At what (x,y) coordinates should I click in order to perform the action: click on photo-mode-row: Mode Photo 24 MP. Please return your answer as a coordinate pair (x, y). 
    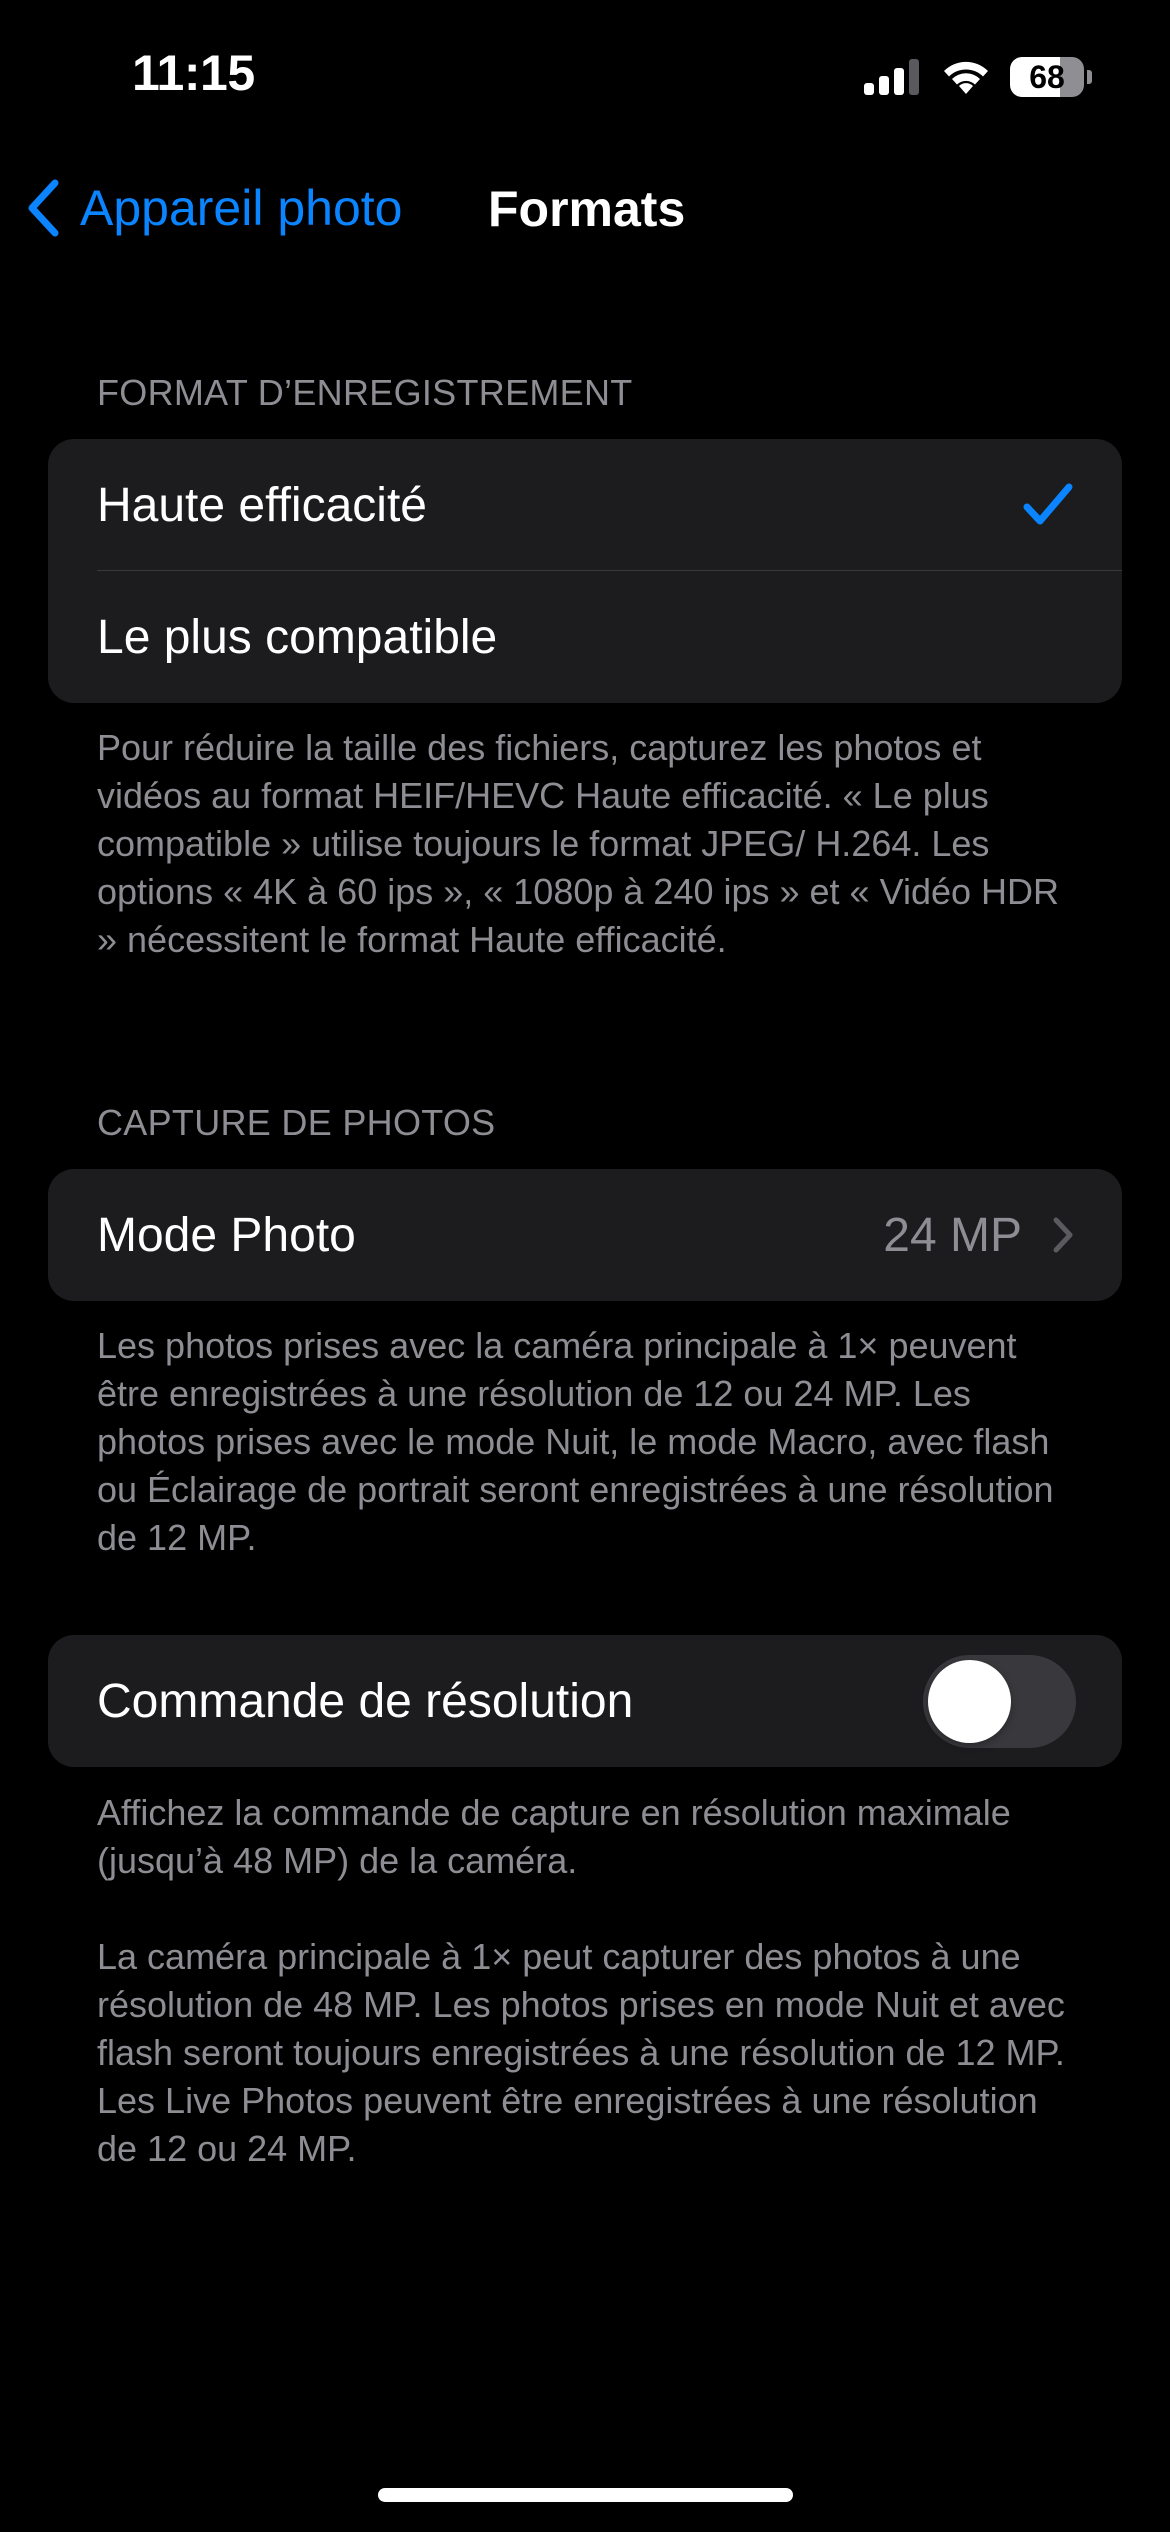
    Looking at the image, I should click on (585, 1235).